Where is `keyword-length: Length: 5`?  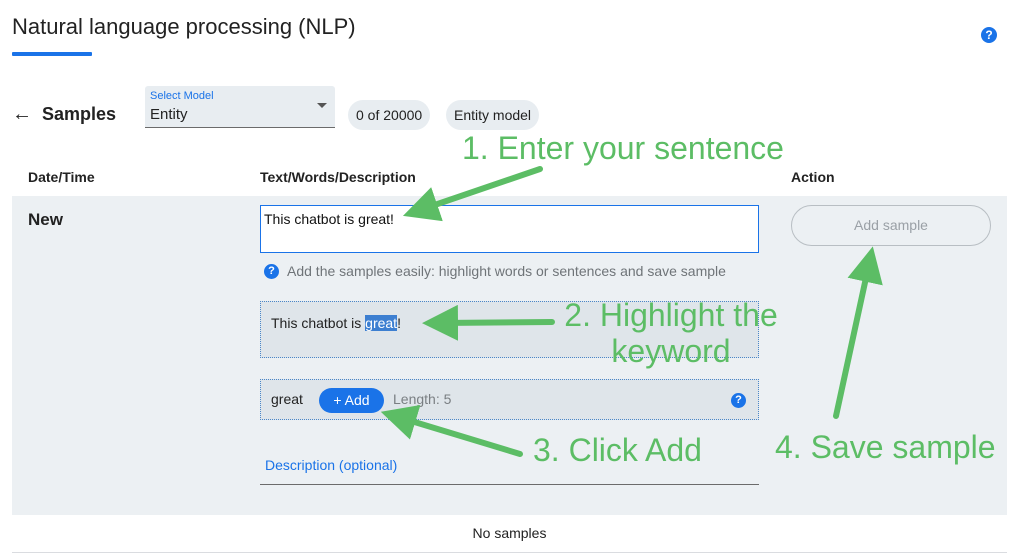
keyword-length: Length: 5 is located at coordinates (422, 399).